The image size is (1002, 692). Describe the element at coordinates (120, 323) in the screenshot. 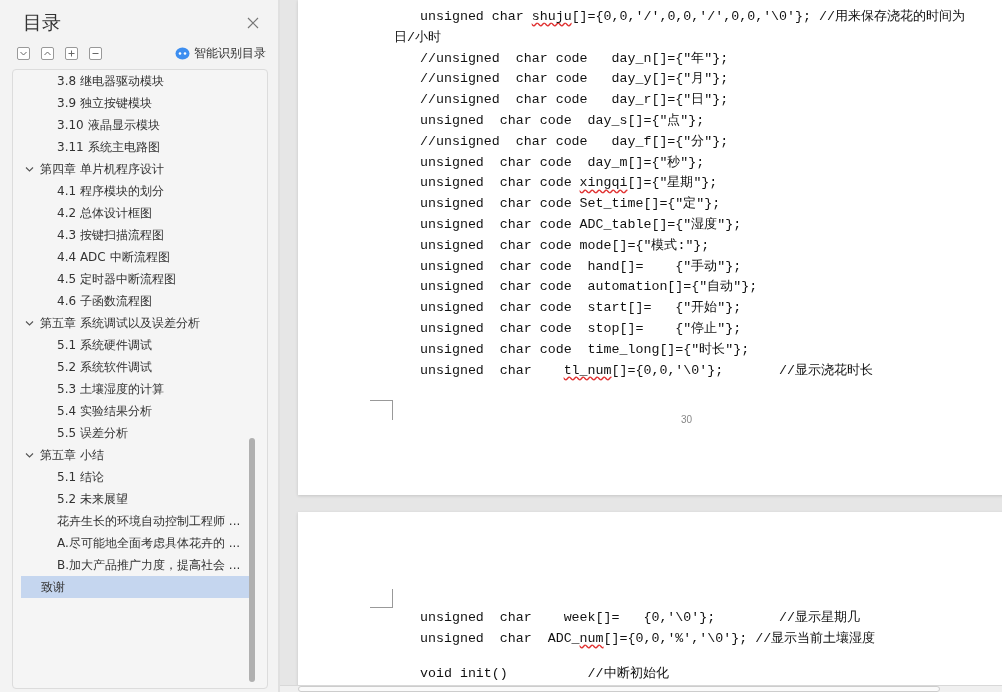

I see `toc-chapter: 第五章 系统调试以及误差分析` at that location.